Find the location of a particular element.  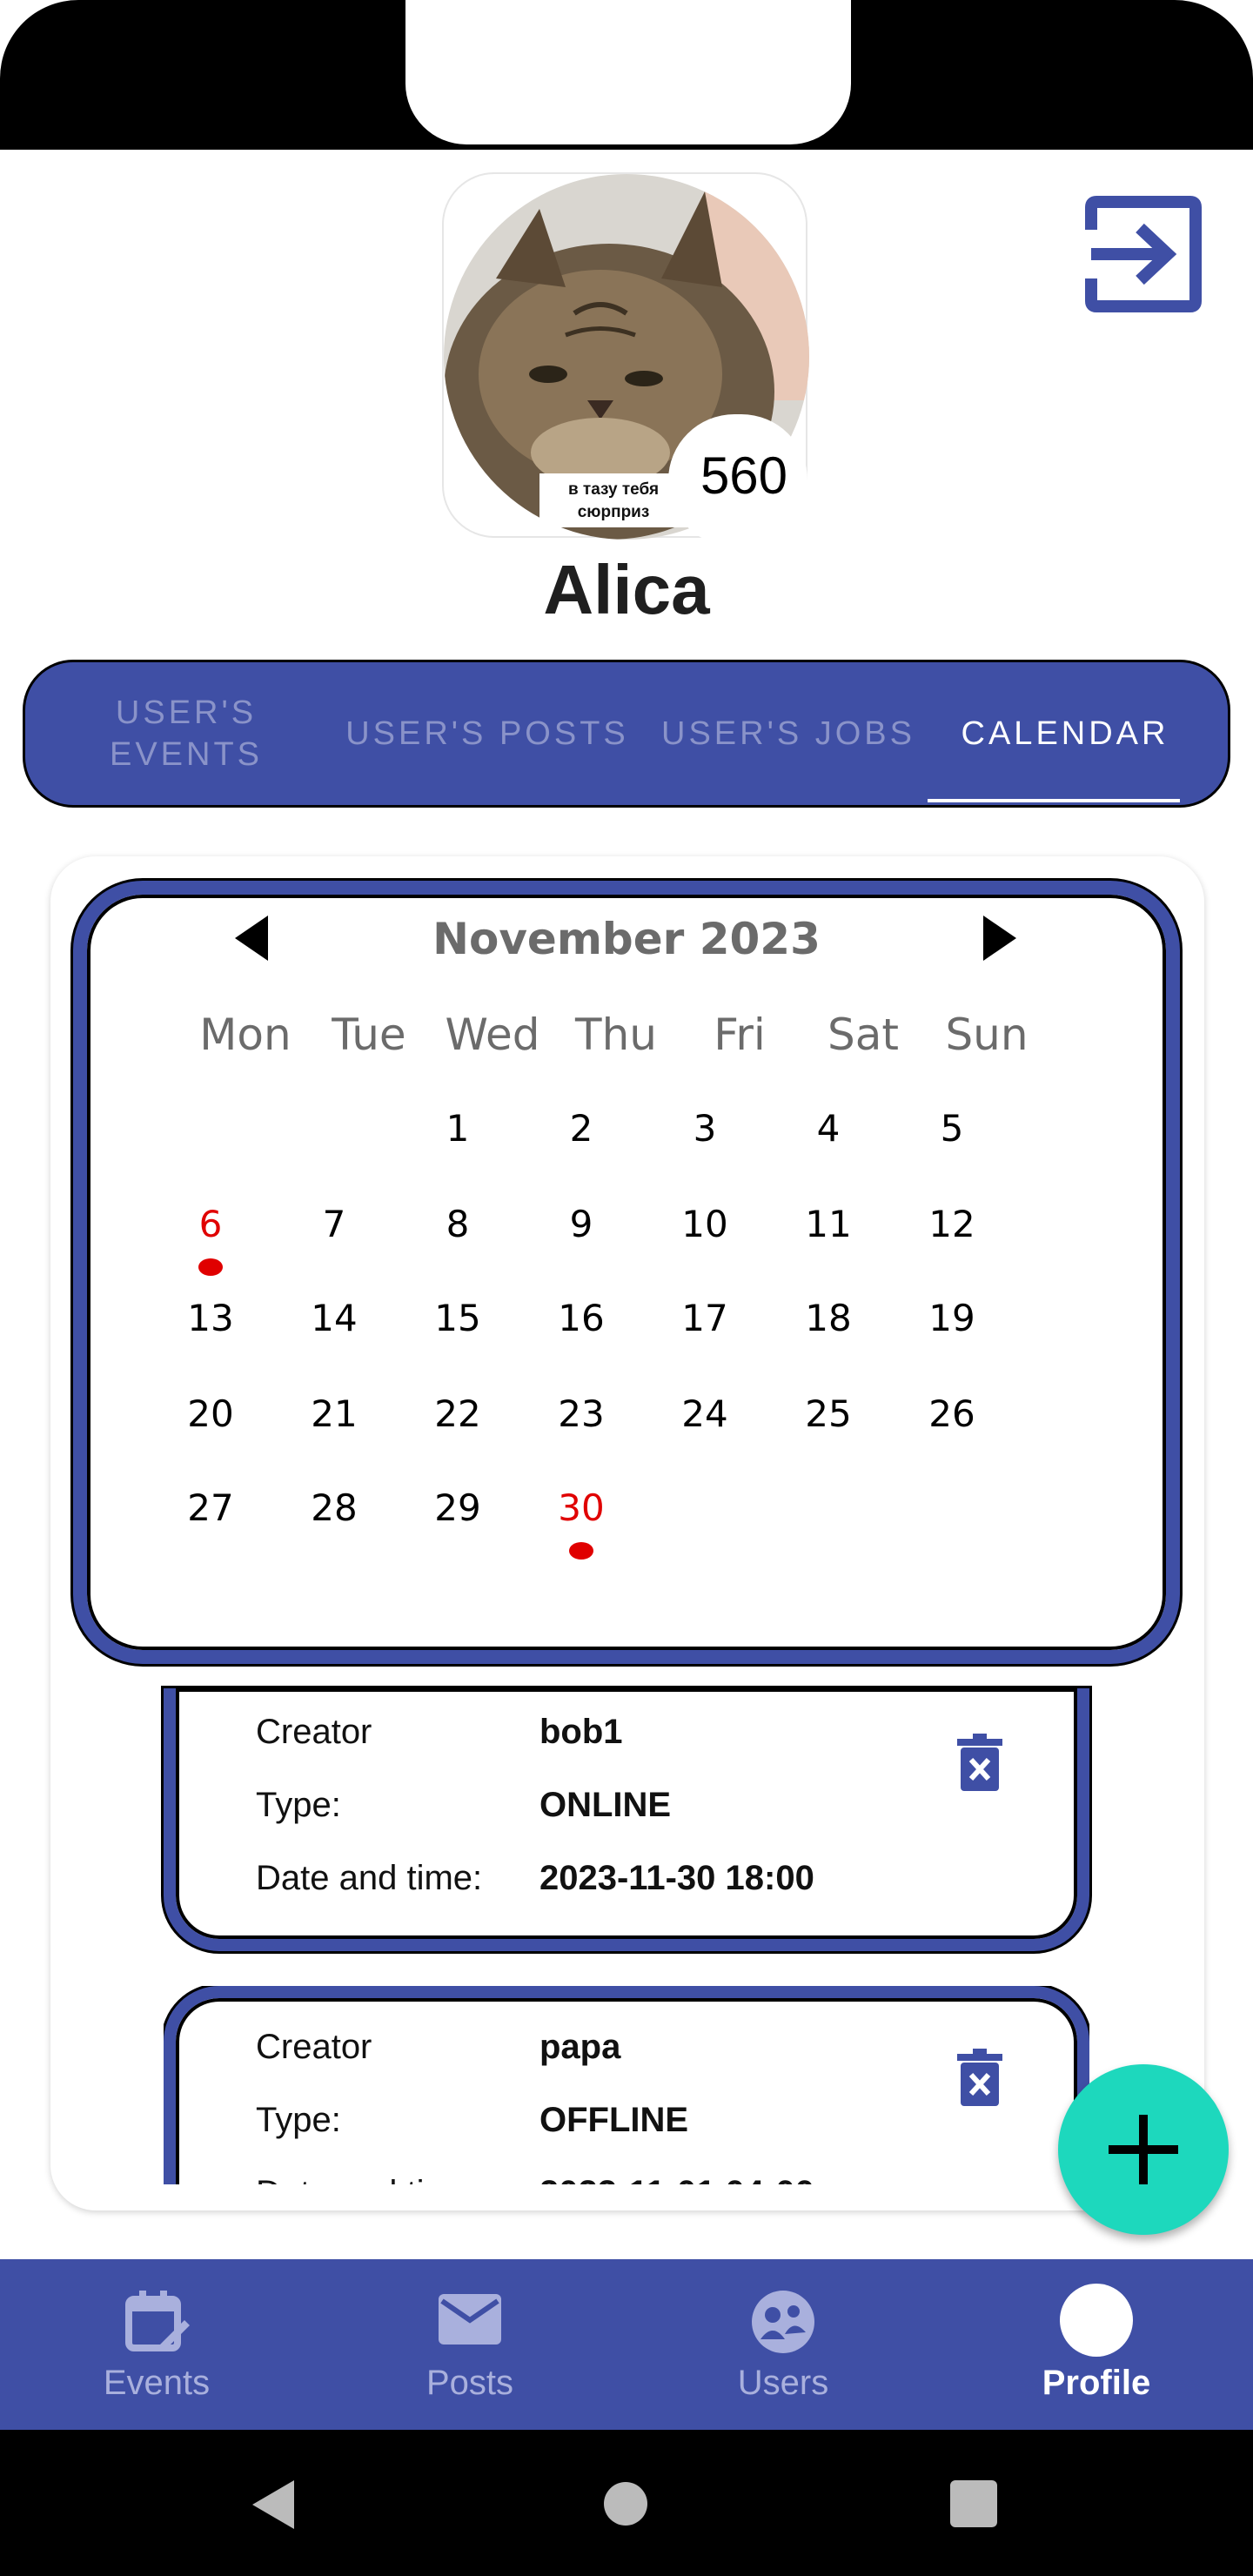

system-back-button is located at coordinates (273, 2504).